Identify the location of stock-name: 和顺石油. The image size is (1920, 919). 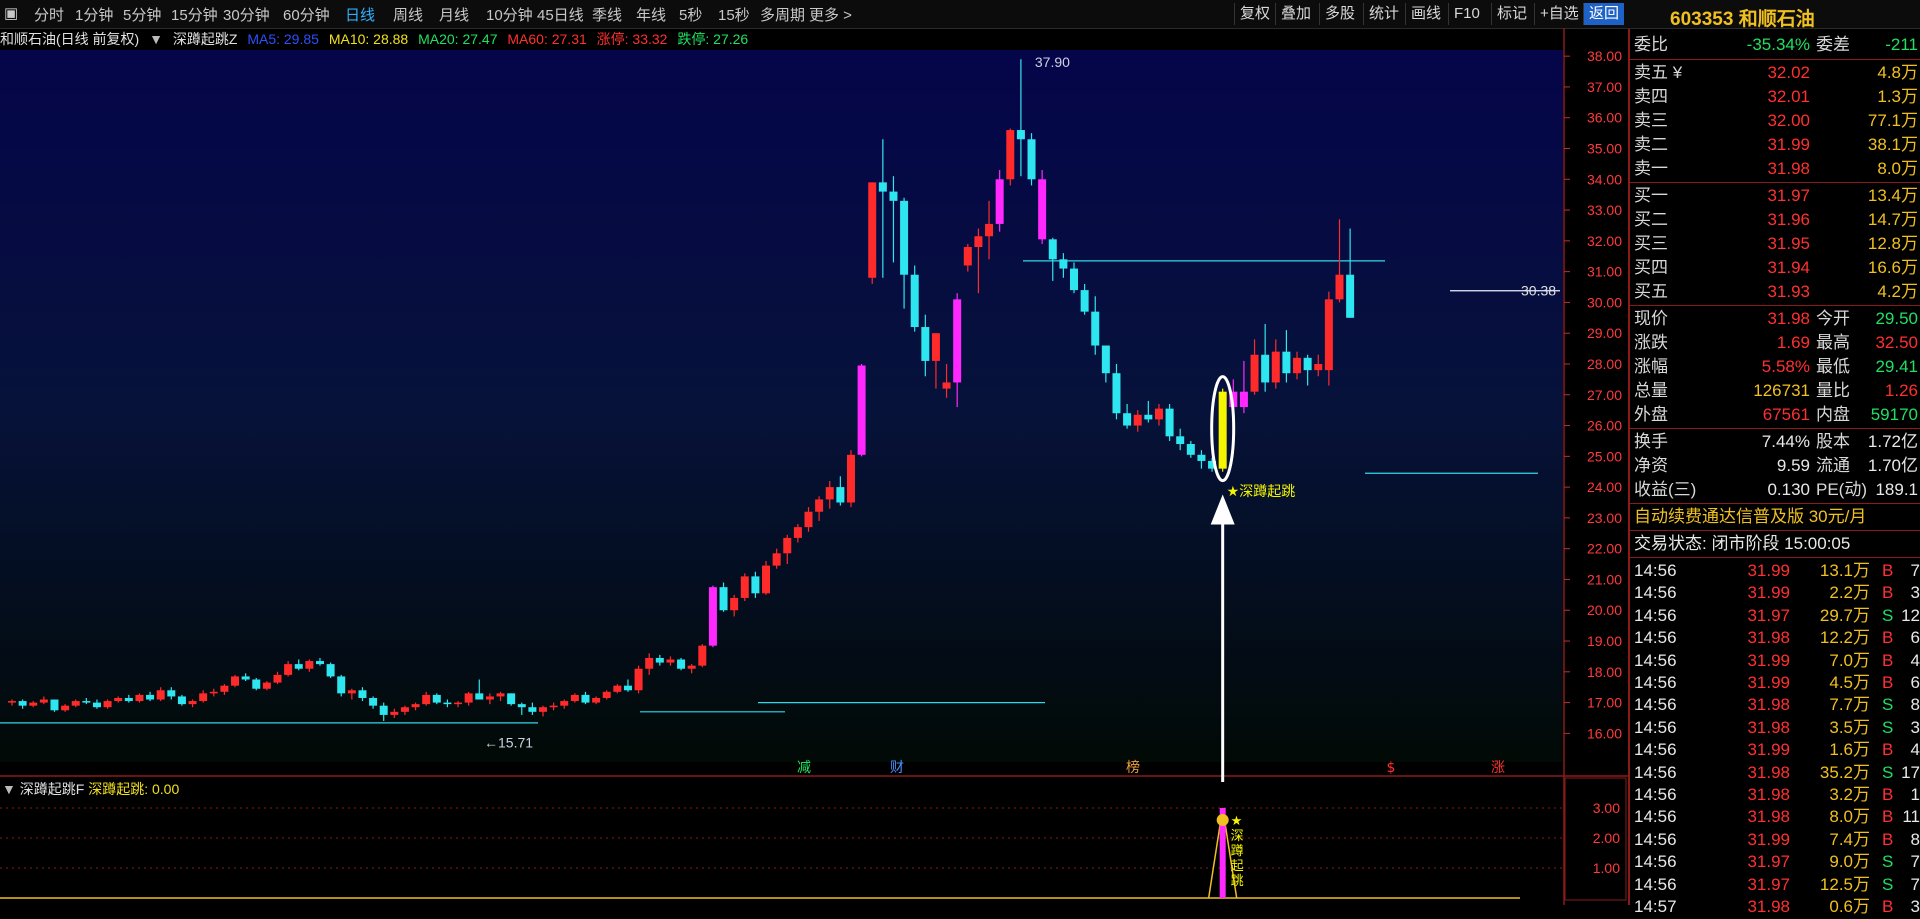
(1776, 19).